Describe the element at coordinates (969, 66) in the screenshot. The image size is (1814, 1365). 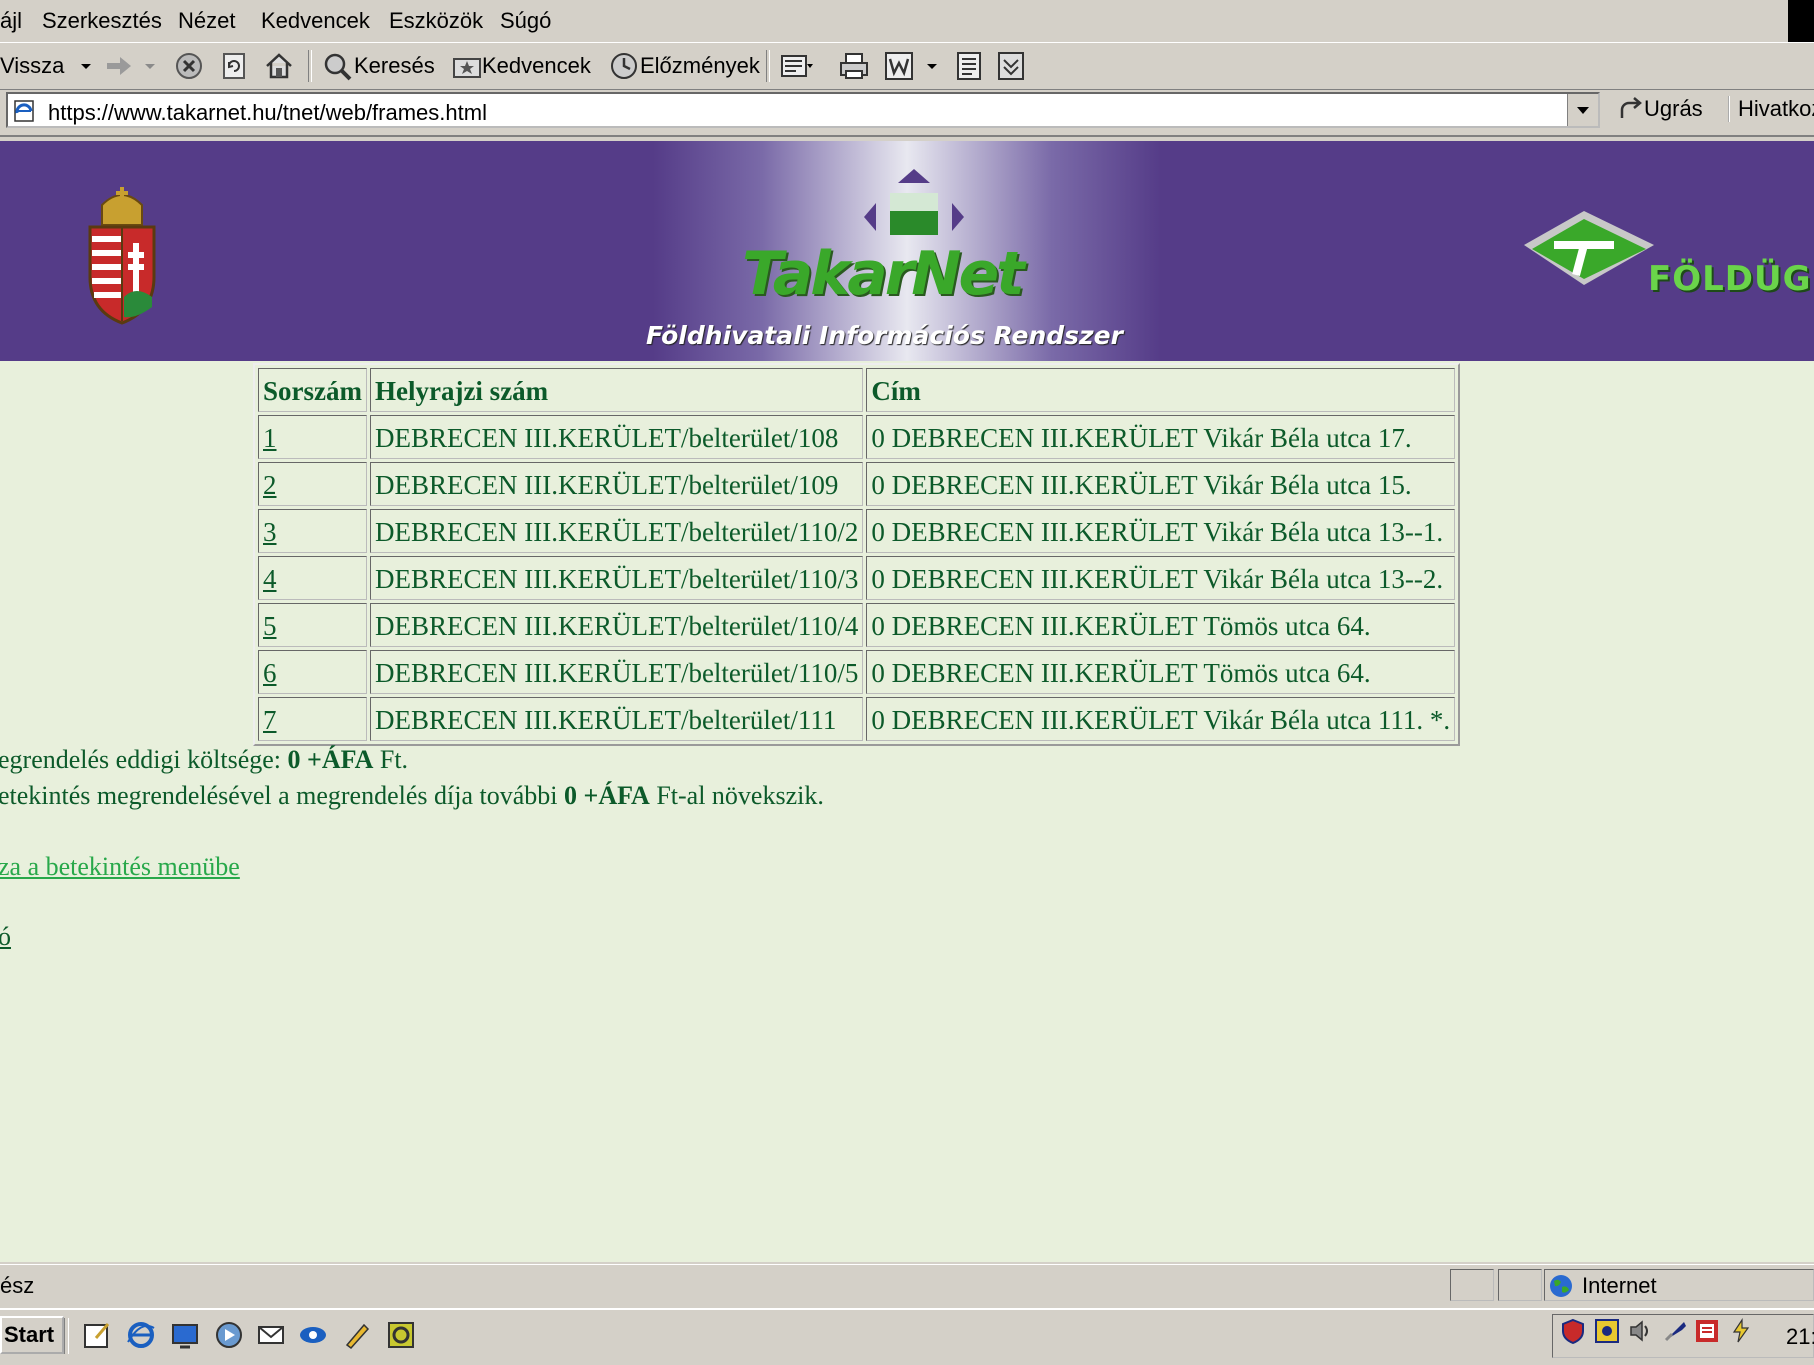
I see `discuss-button` at that location.